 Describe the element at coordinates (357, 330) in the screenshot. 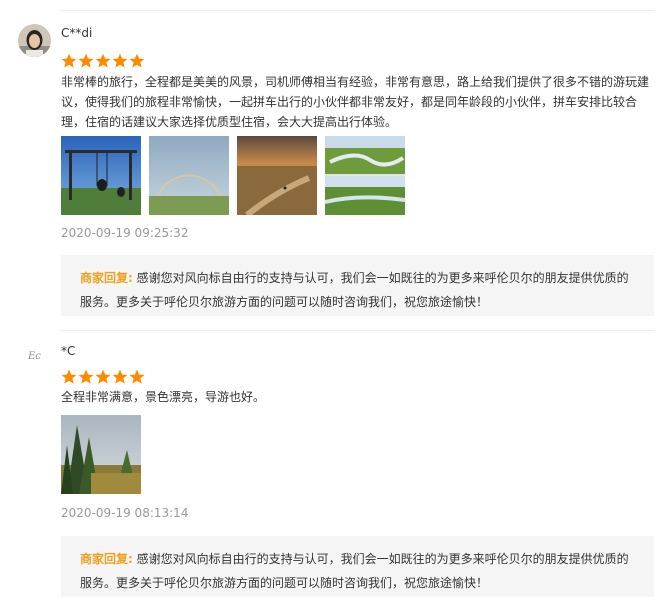

I see `review-divider` at that location.